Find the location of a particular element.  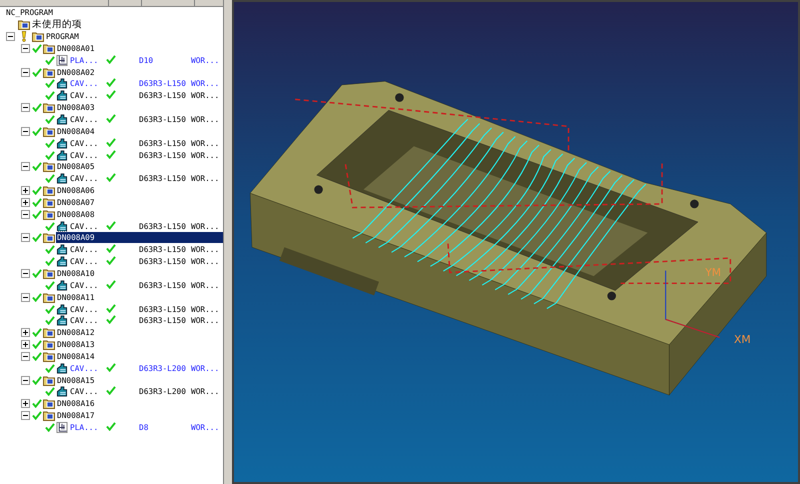

axis-label: YM is located at coordinates (713, 273).